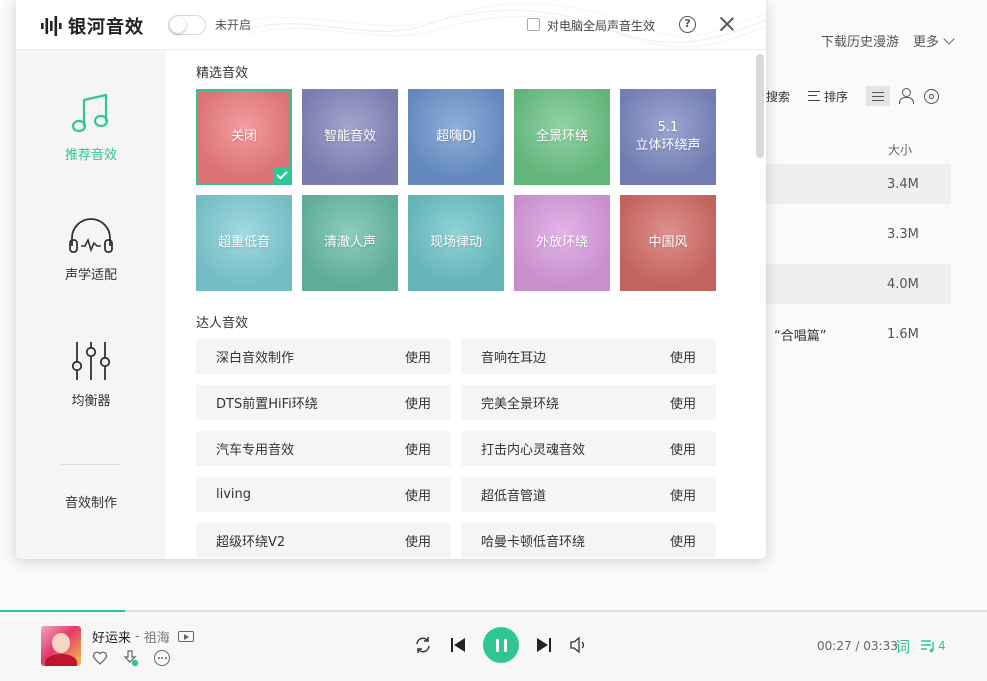 This screenshot has height=681, width=987. I want to click on effect-tile-chinese: 中国风, so click(668, 243).